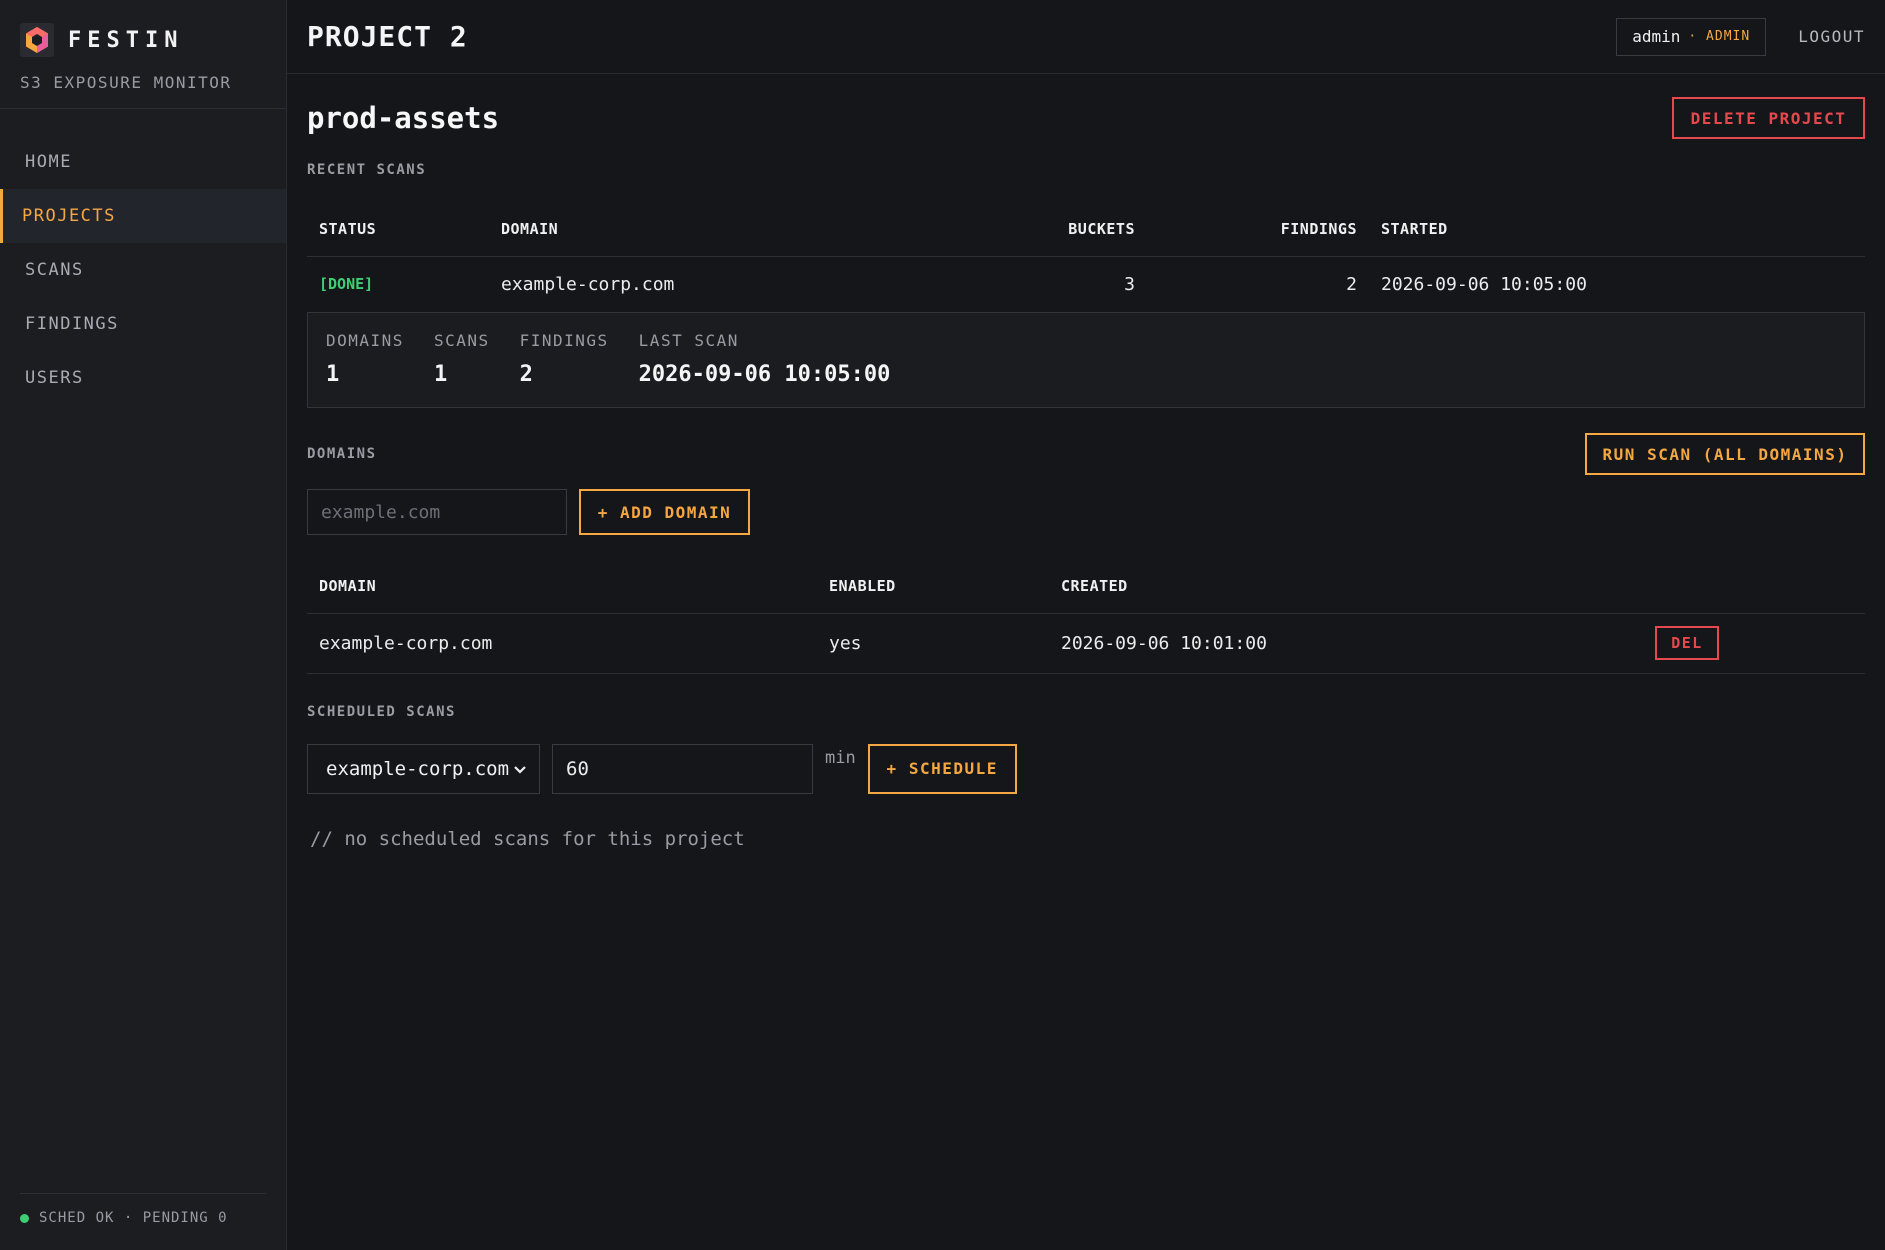 This screenshot has width=1885, height=1250. I want to click on user-chip: admin · ADMIN, so click(1691, 36).